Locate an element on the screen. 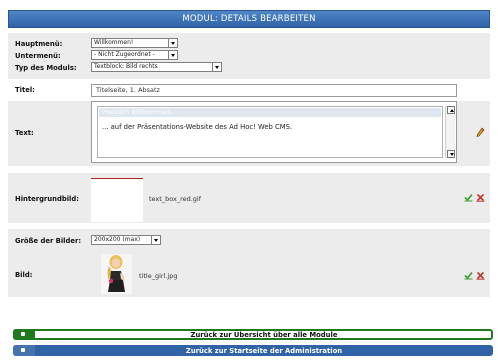 Image resolution: width=498 pixels, height=360 pixels. page-header: MODUL: DETAILS BEARBEITEN is located at coordinates (249, 19).